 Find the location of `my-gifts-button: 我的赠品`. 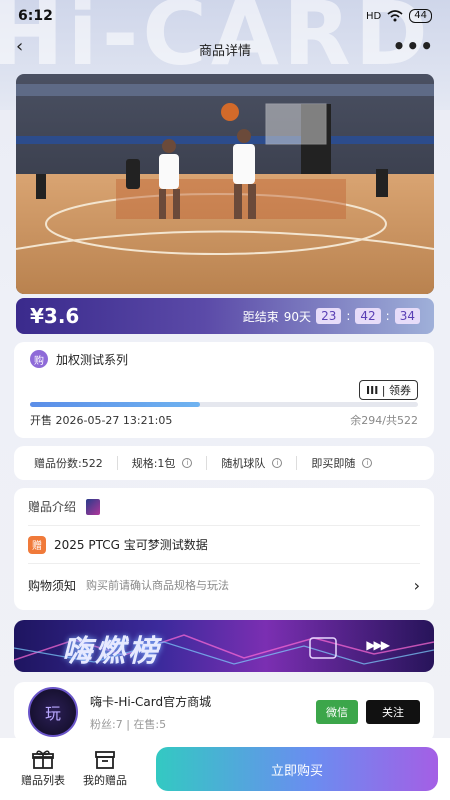

my-gifts-button: 我的赠品 is located at coordinates (105, 769).